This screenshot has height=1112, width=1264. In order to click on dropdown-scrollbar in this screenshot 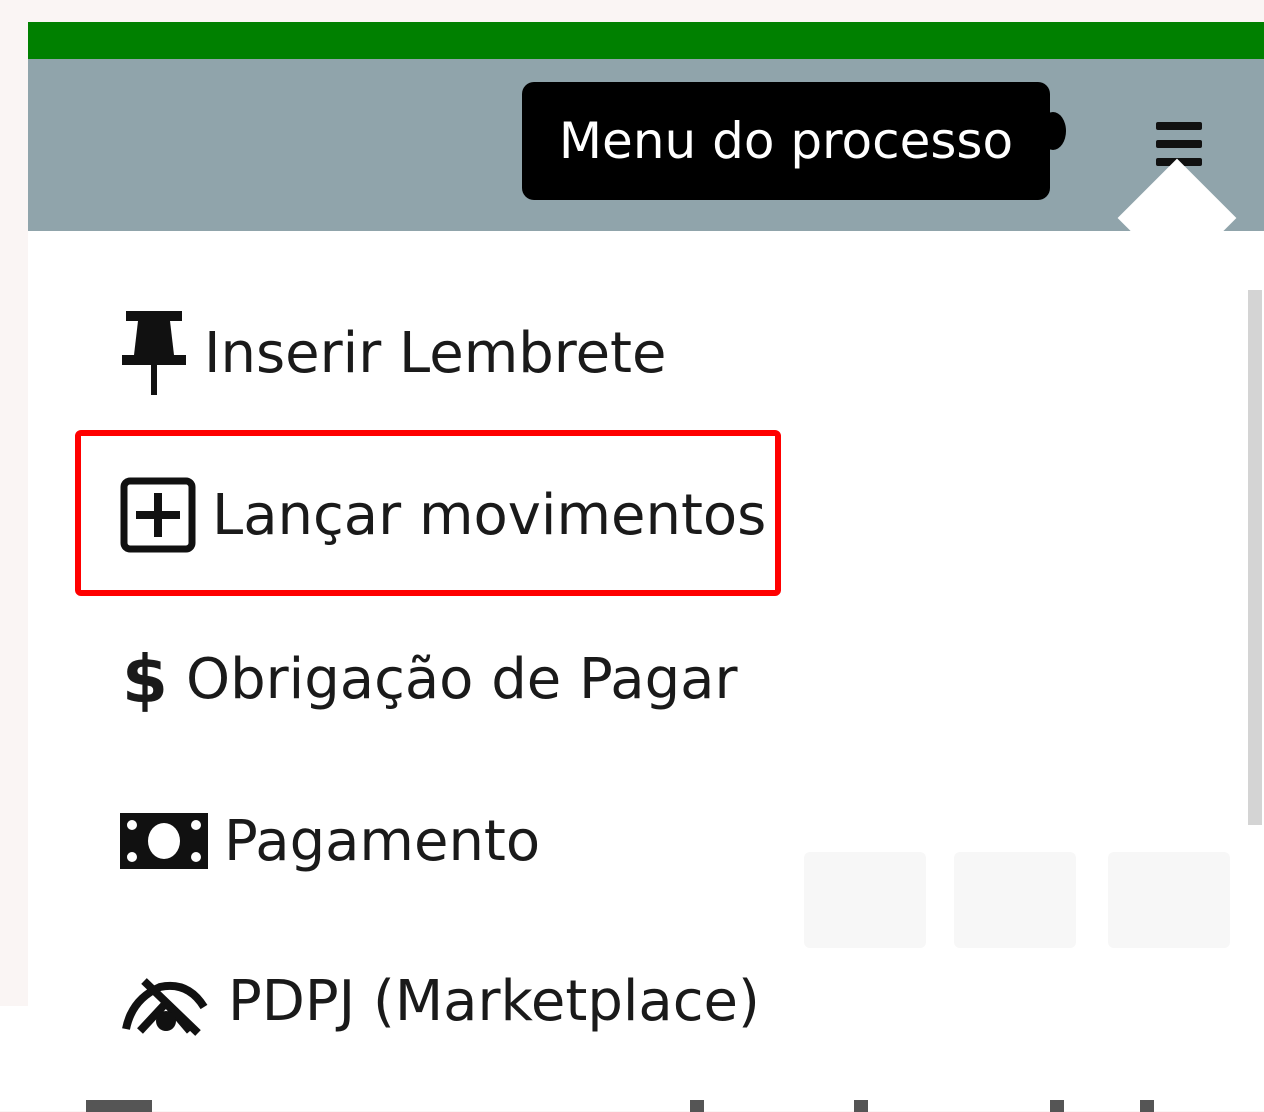, I will do `click(1255, 557)`.